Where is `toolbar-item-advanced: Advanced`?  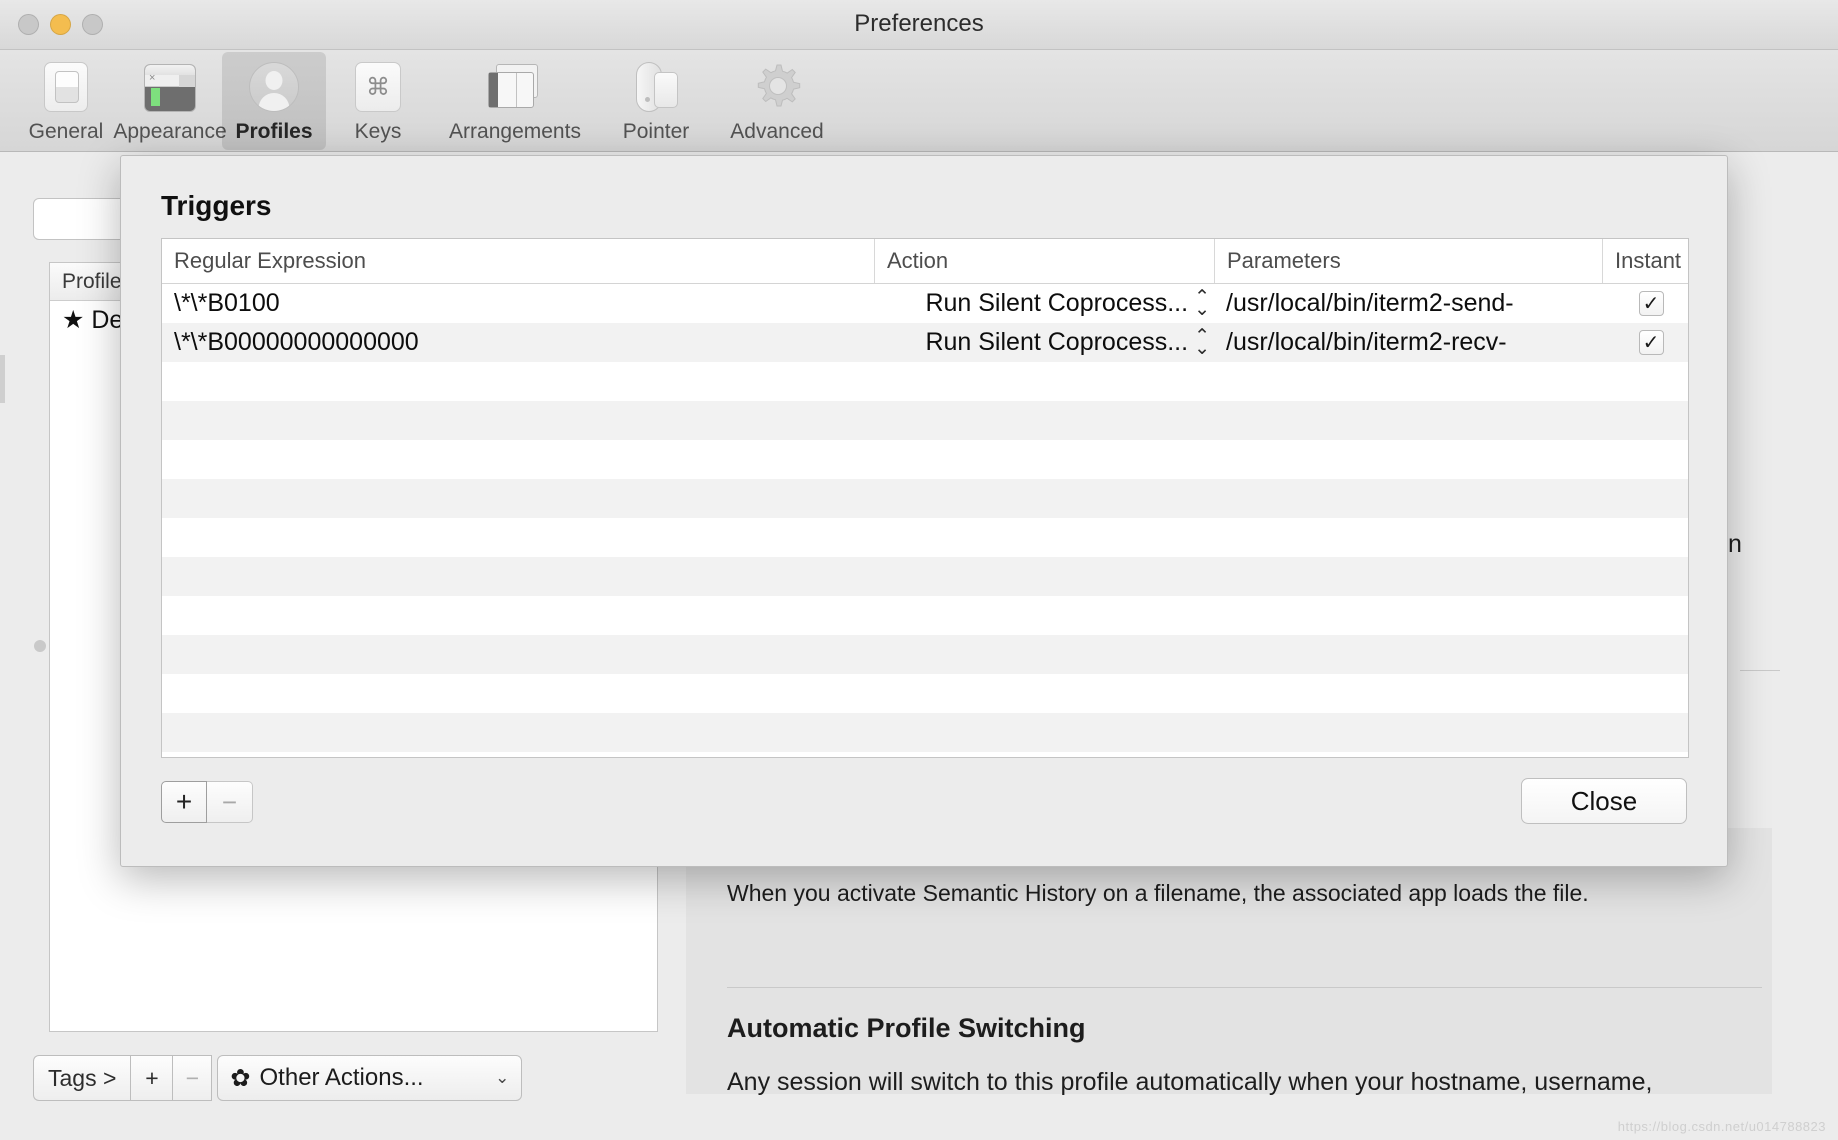 toolbar-item-advanced: Advanced is located at coordinates (777, 101).